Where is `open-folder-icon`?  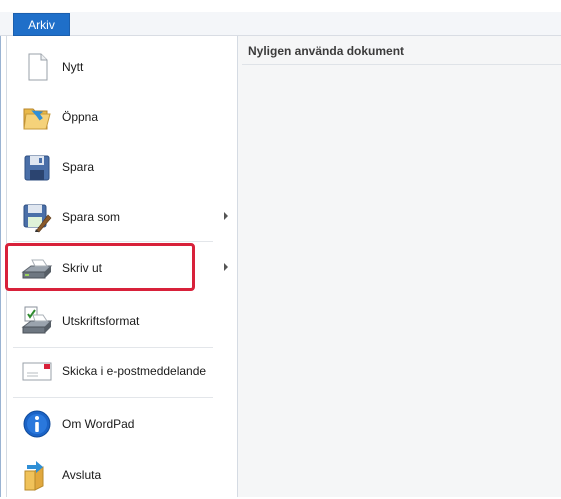
open-folder-icon is located at coordinates (37, 119).